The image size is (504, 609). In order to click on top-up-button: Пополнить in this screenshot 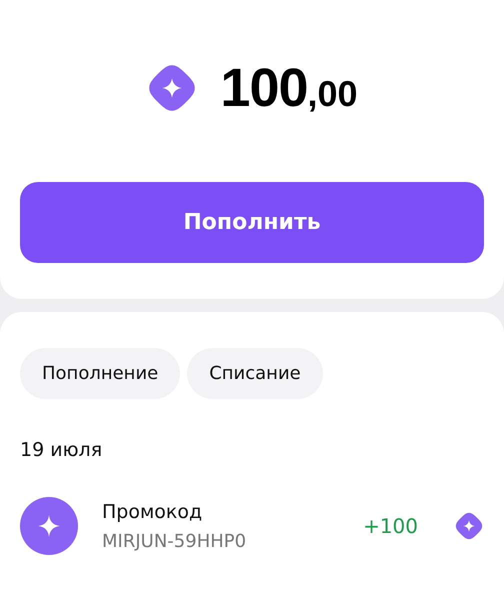, I will do `click(252, 222)`.